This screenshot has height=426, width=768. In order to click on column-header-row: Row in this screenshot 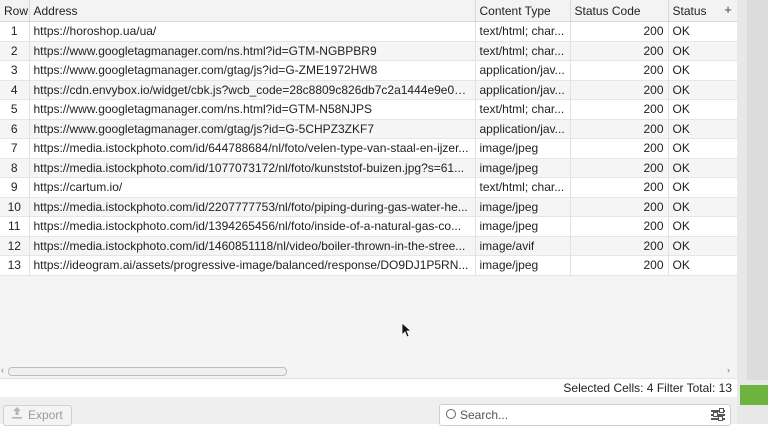, I will do `click(15, 11)`.